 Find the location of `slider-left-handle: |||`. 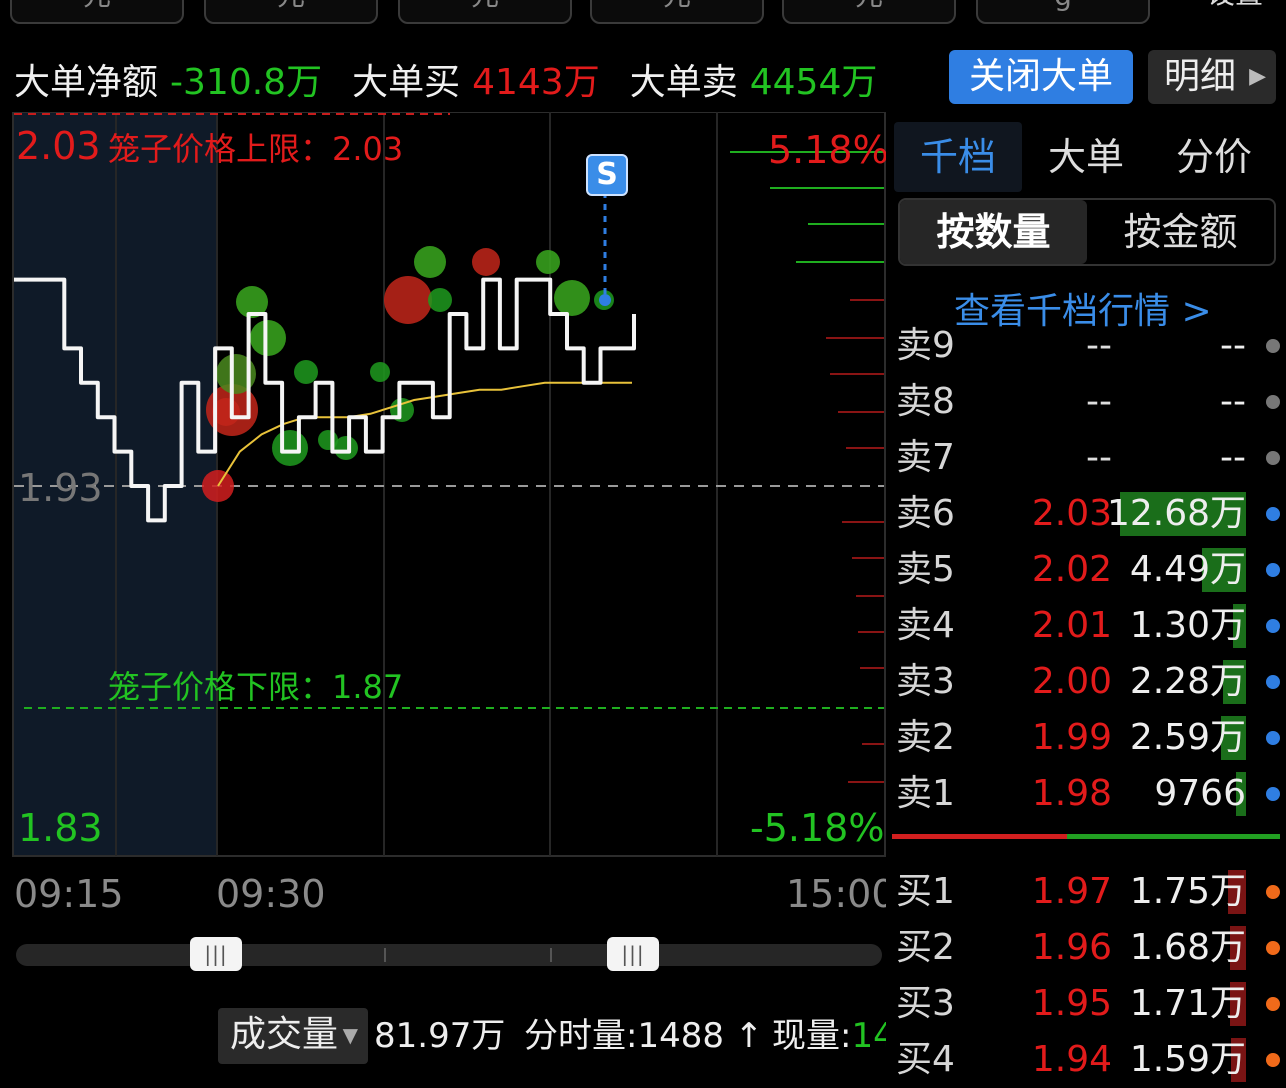

slider-left-handle: ||| is located at coordinates (216, 954).